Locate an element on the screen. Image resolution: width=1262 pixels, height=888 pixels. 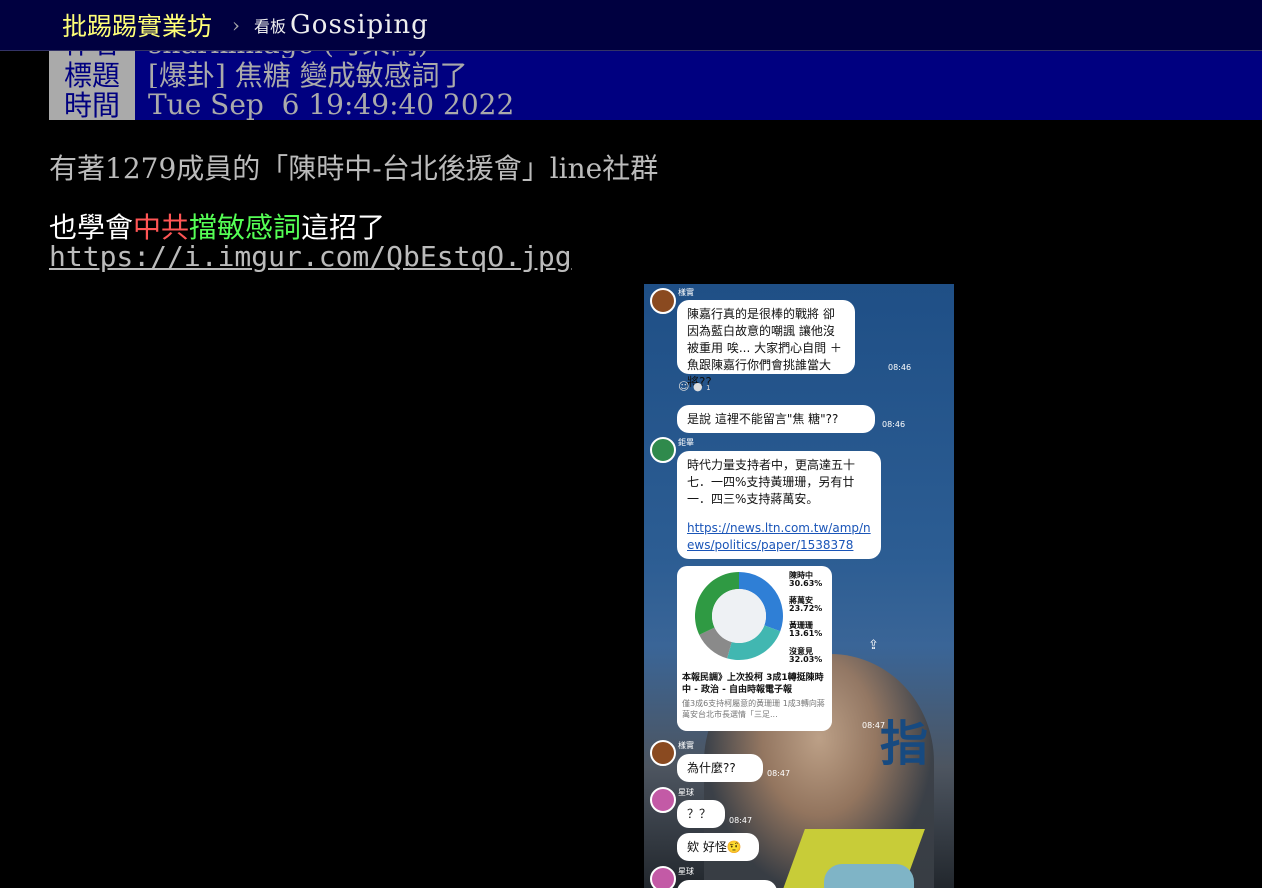
chat-bubble-5: ？？ is located at coordinates (701, 814).